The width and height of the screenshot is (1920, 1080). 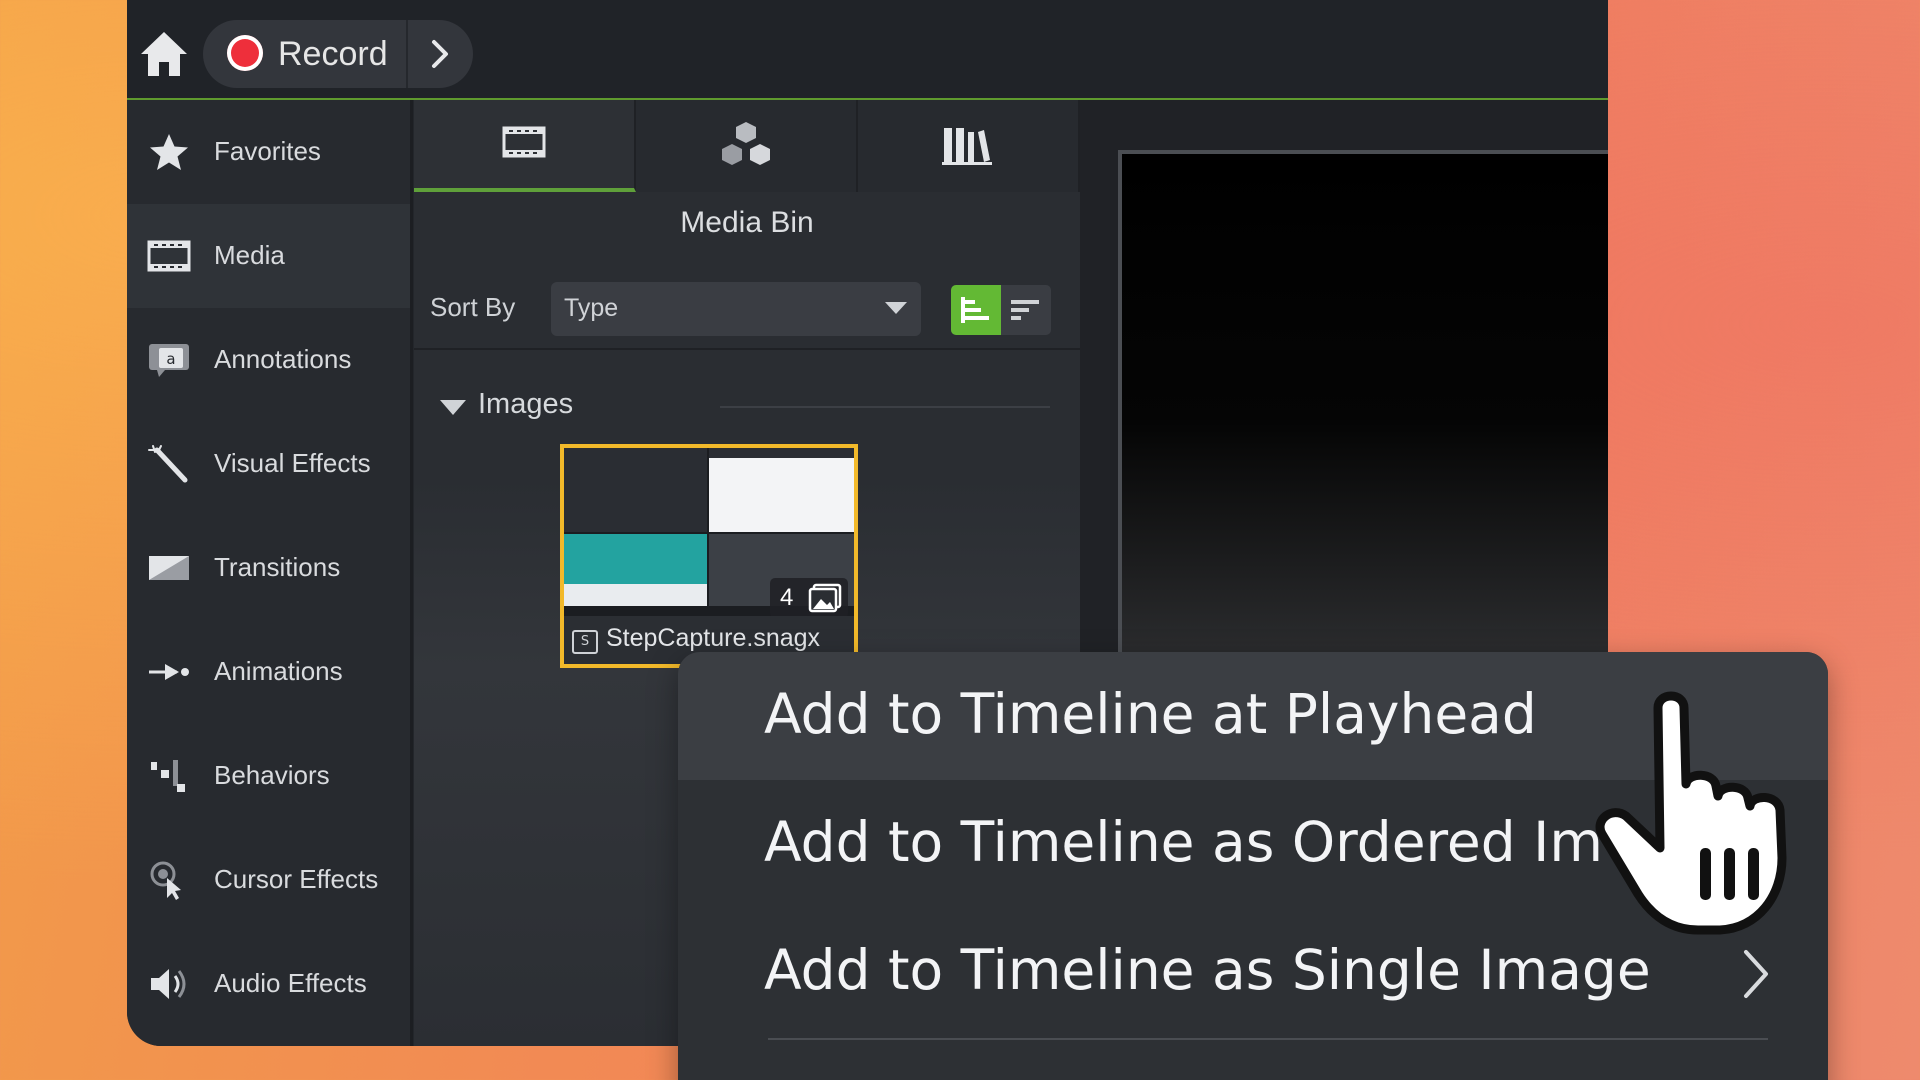 I want to click on annotation-icon: a, so click(x=169, y=360).